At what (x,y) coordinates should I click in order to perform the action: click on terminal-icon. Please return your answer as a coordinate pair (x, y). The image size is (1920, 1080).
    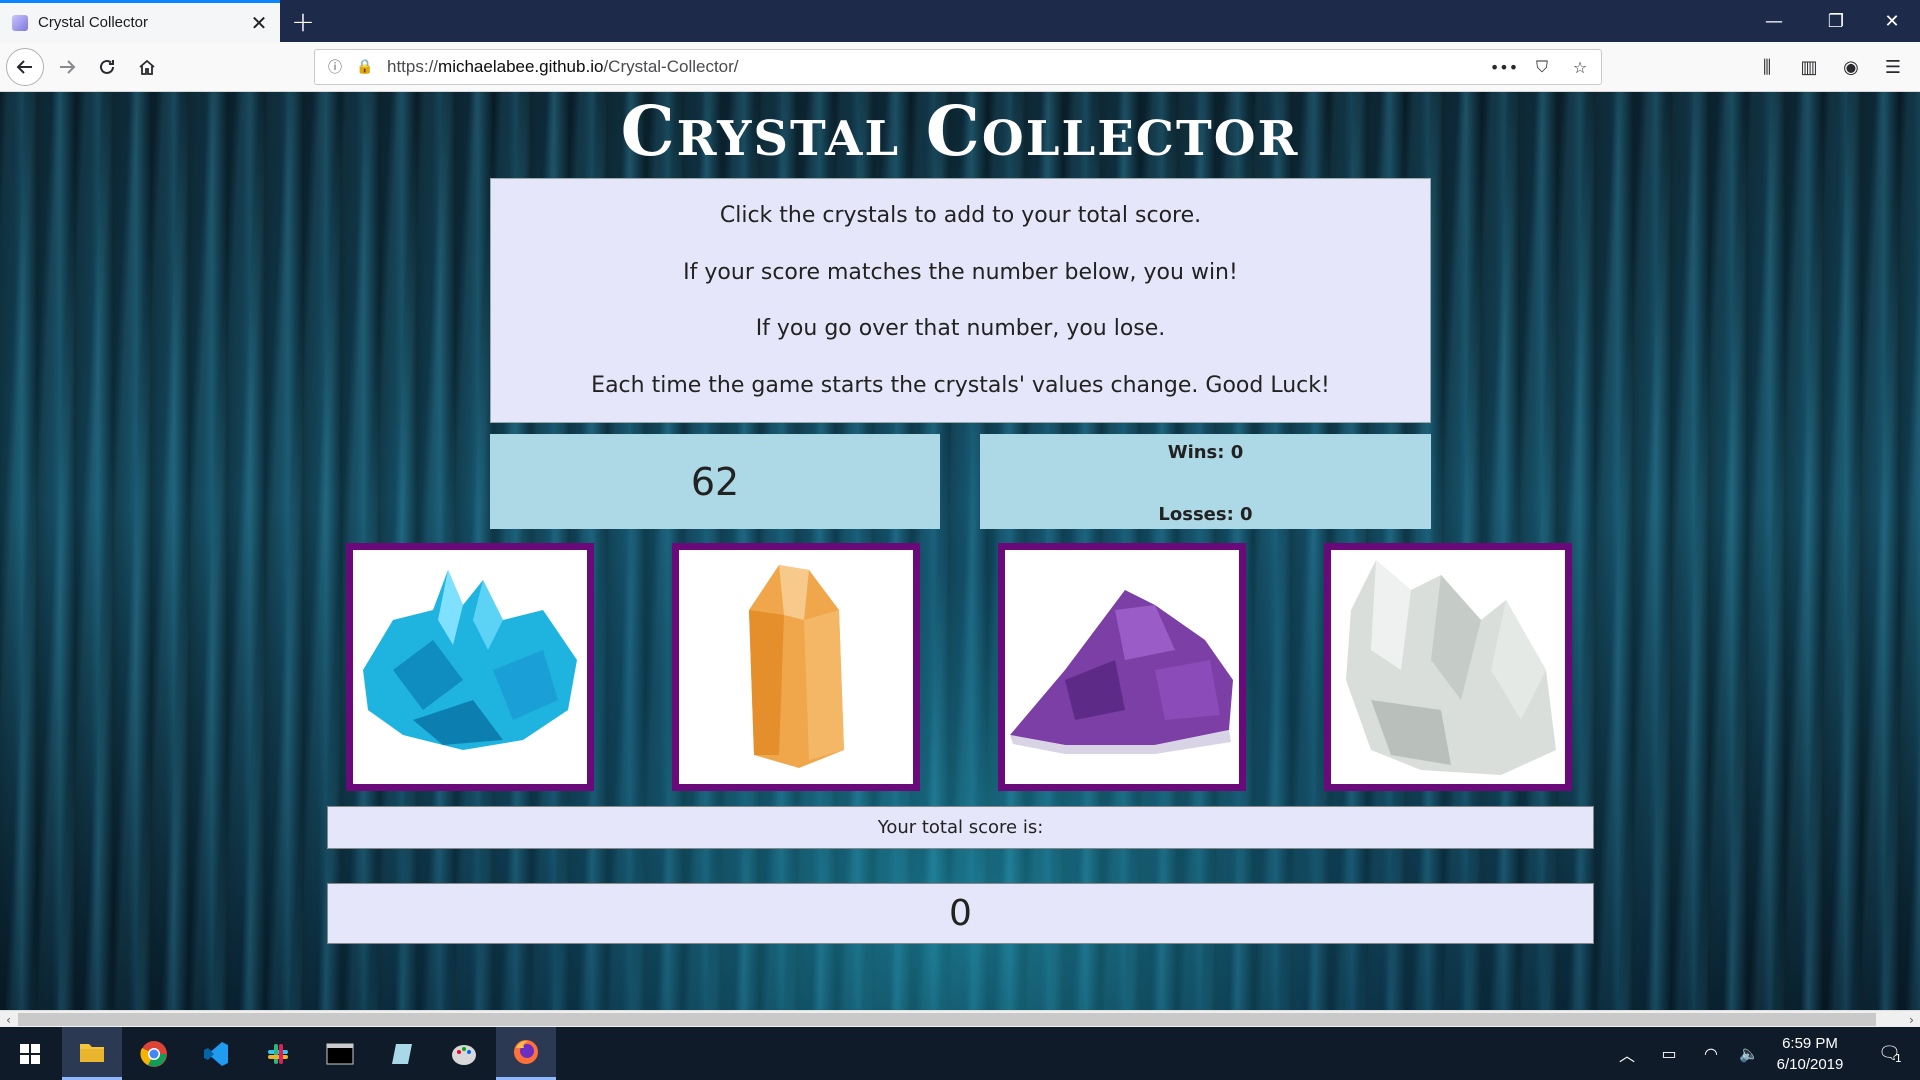
    Looking at the image, I should click on (340, 1053).